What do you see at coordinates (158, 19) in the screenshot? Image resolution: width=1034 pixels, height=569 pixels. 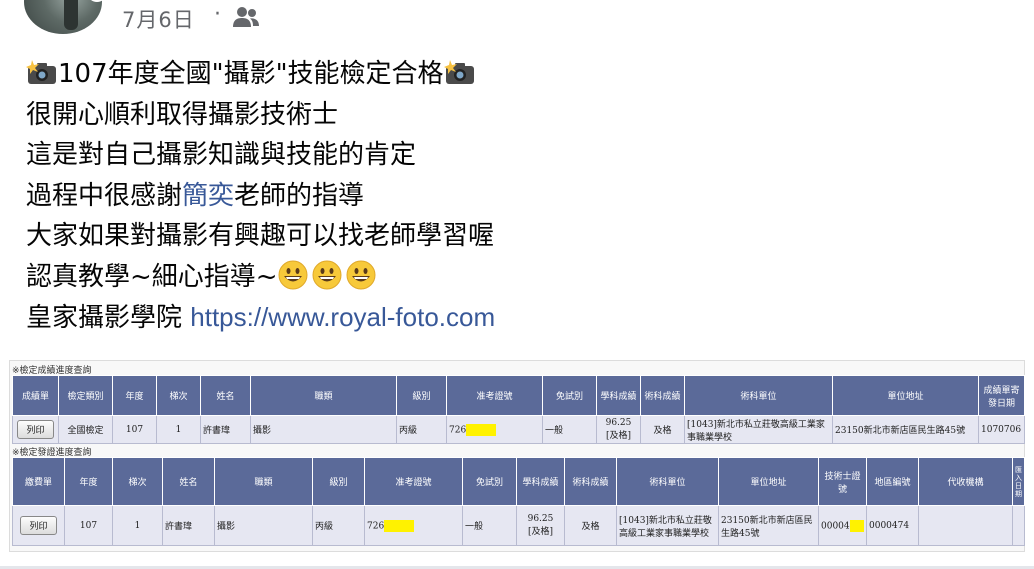 I see `post-date: 7月6日` at bounding box center [158, 19].